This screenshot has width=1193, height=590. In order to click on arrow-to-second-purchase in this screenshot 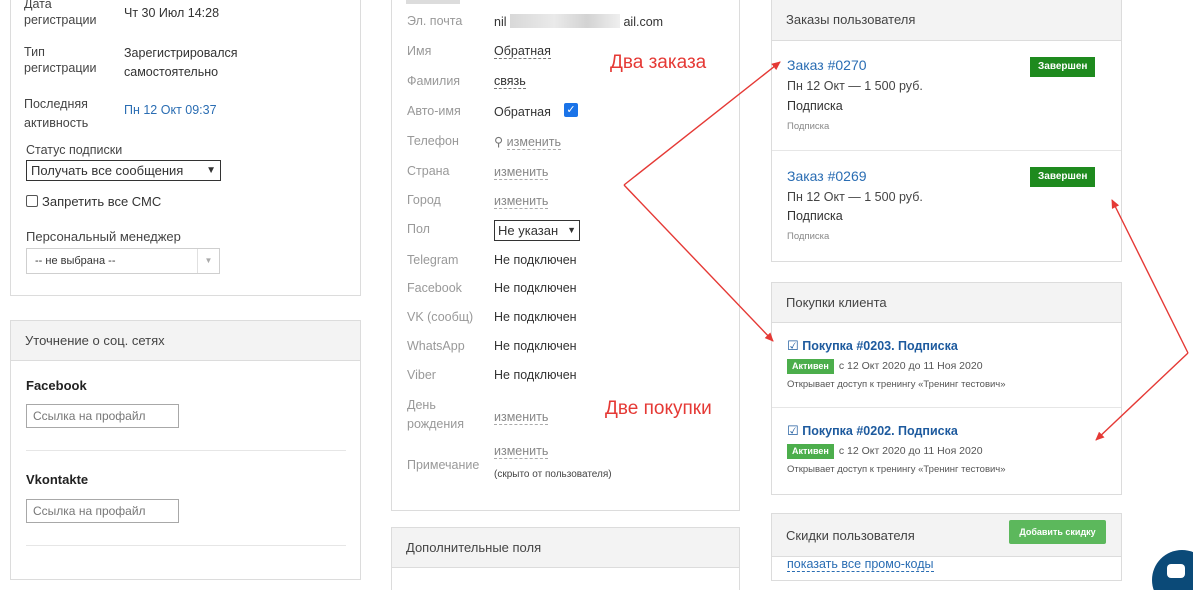, I will do `click(1142, 396)`.